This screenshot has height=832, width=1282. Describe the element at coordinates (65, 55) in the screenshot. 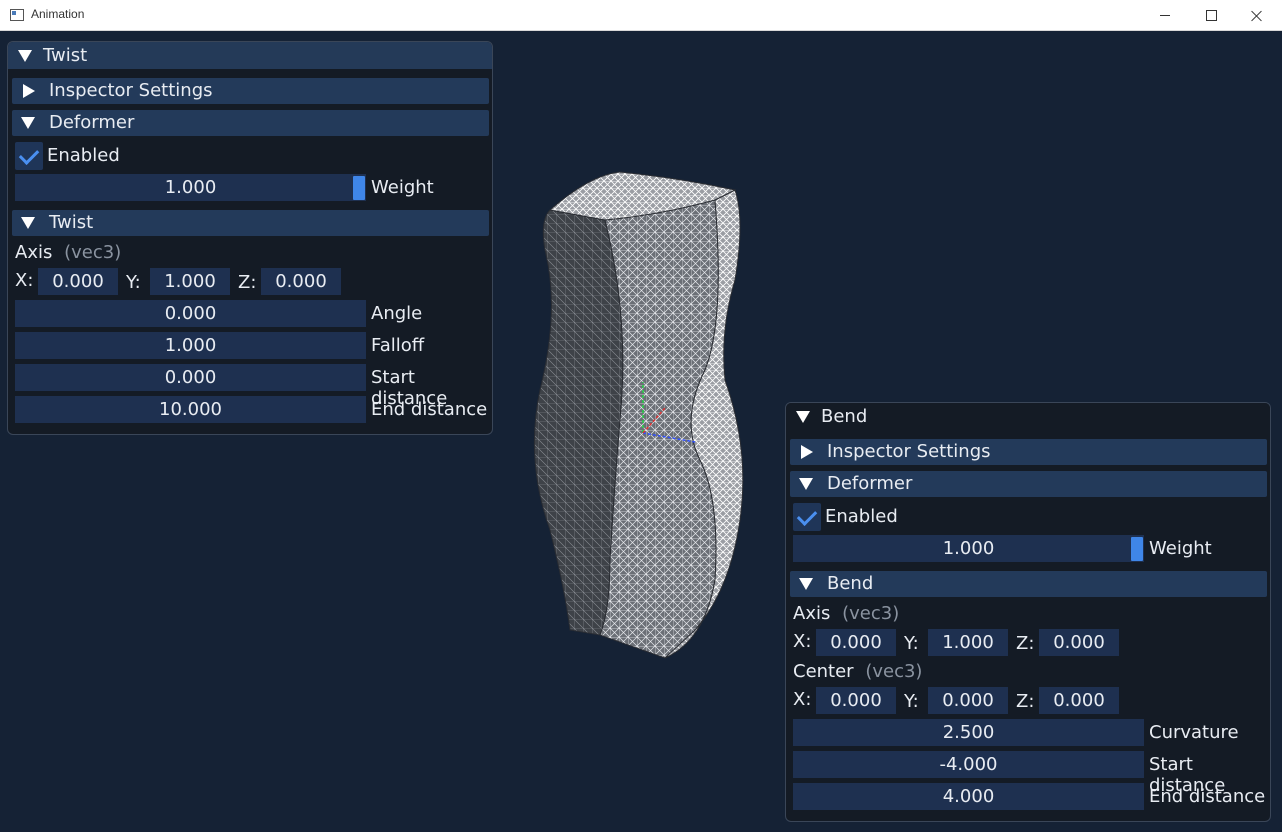

I see `panel-title: Twist` at that location.